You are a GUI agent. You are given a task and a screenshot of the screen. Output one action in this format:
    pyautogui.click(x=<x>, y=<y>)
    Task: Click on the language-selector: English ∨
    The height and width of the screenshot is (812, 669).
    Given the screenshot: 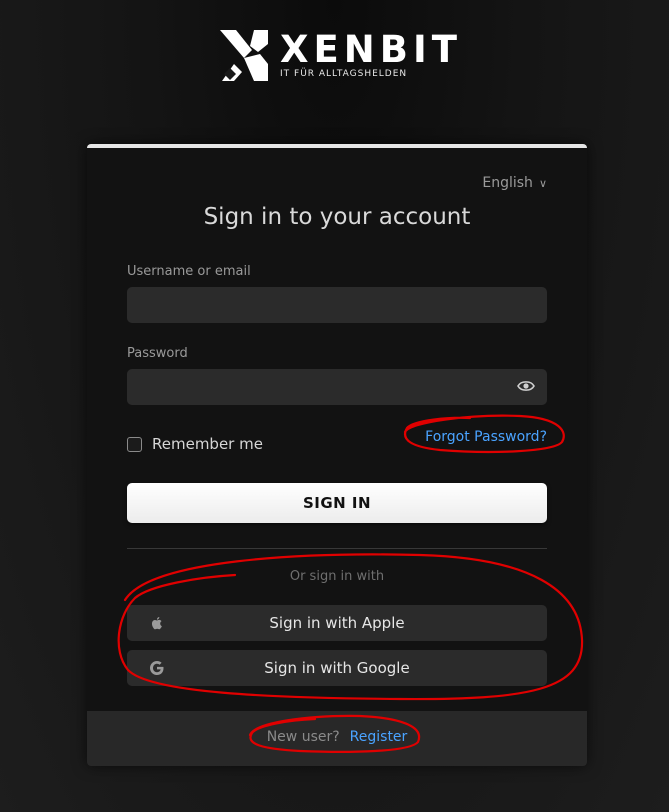 What is the action you would take?
    pyautogui.click(x=514, y=183)
    